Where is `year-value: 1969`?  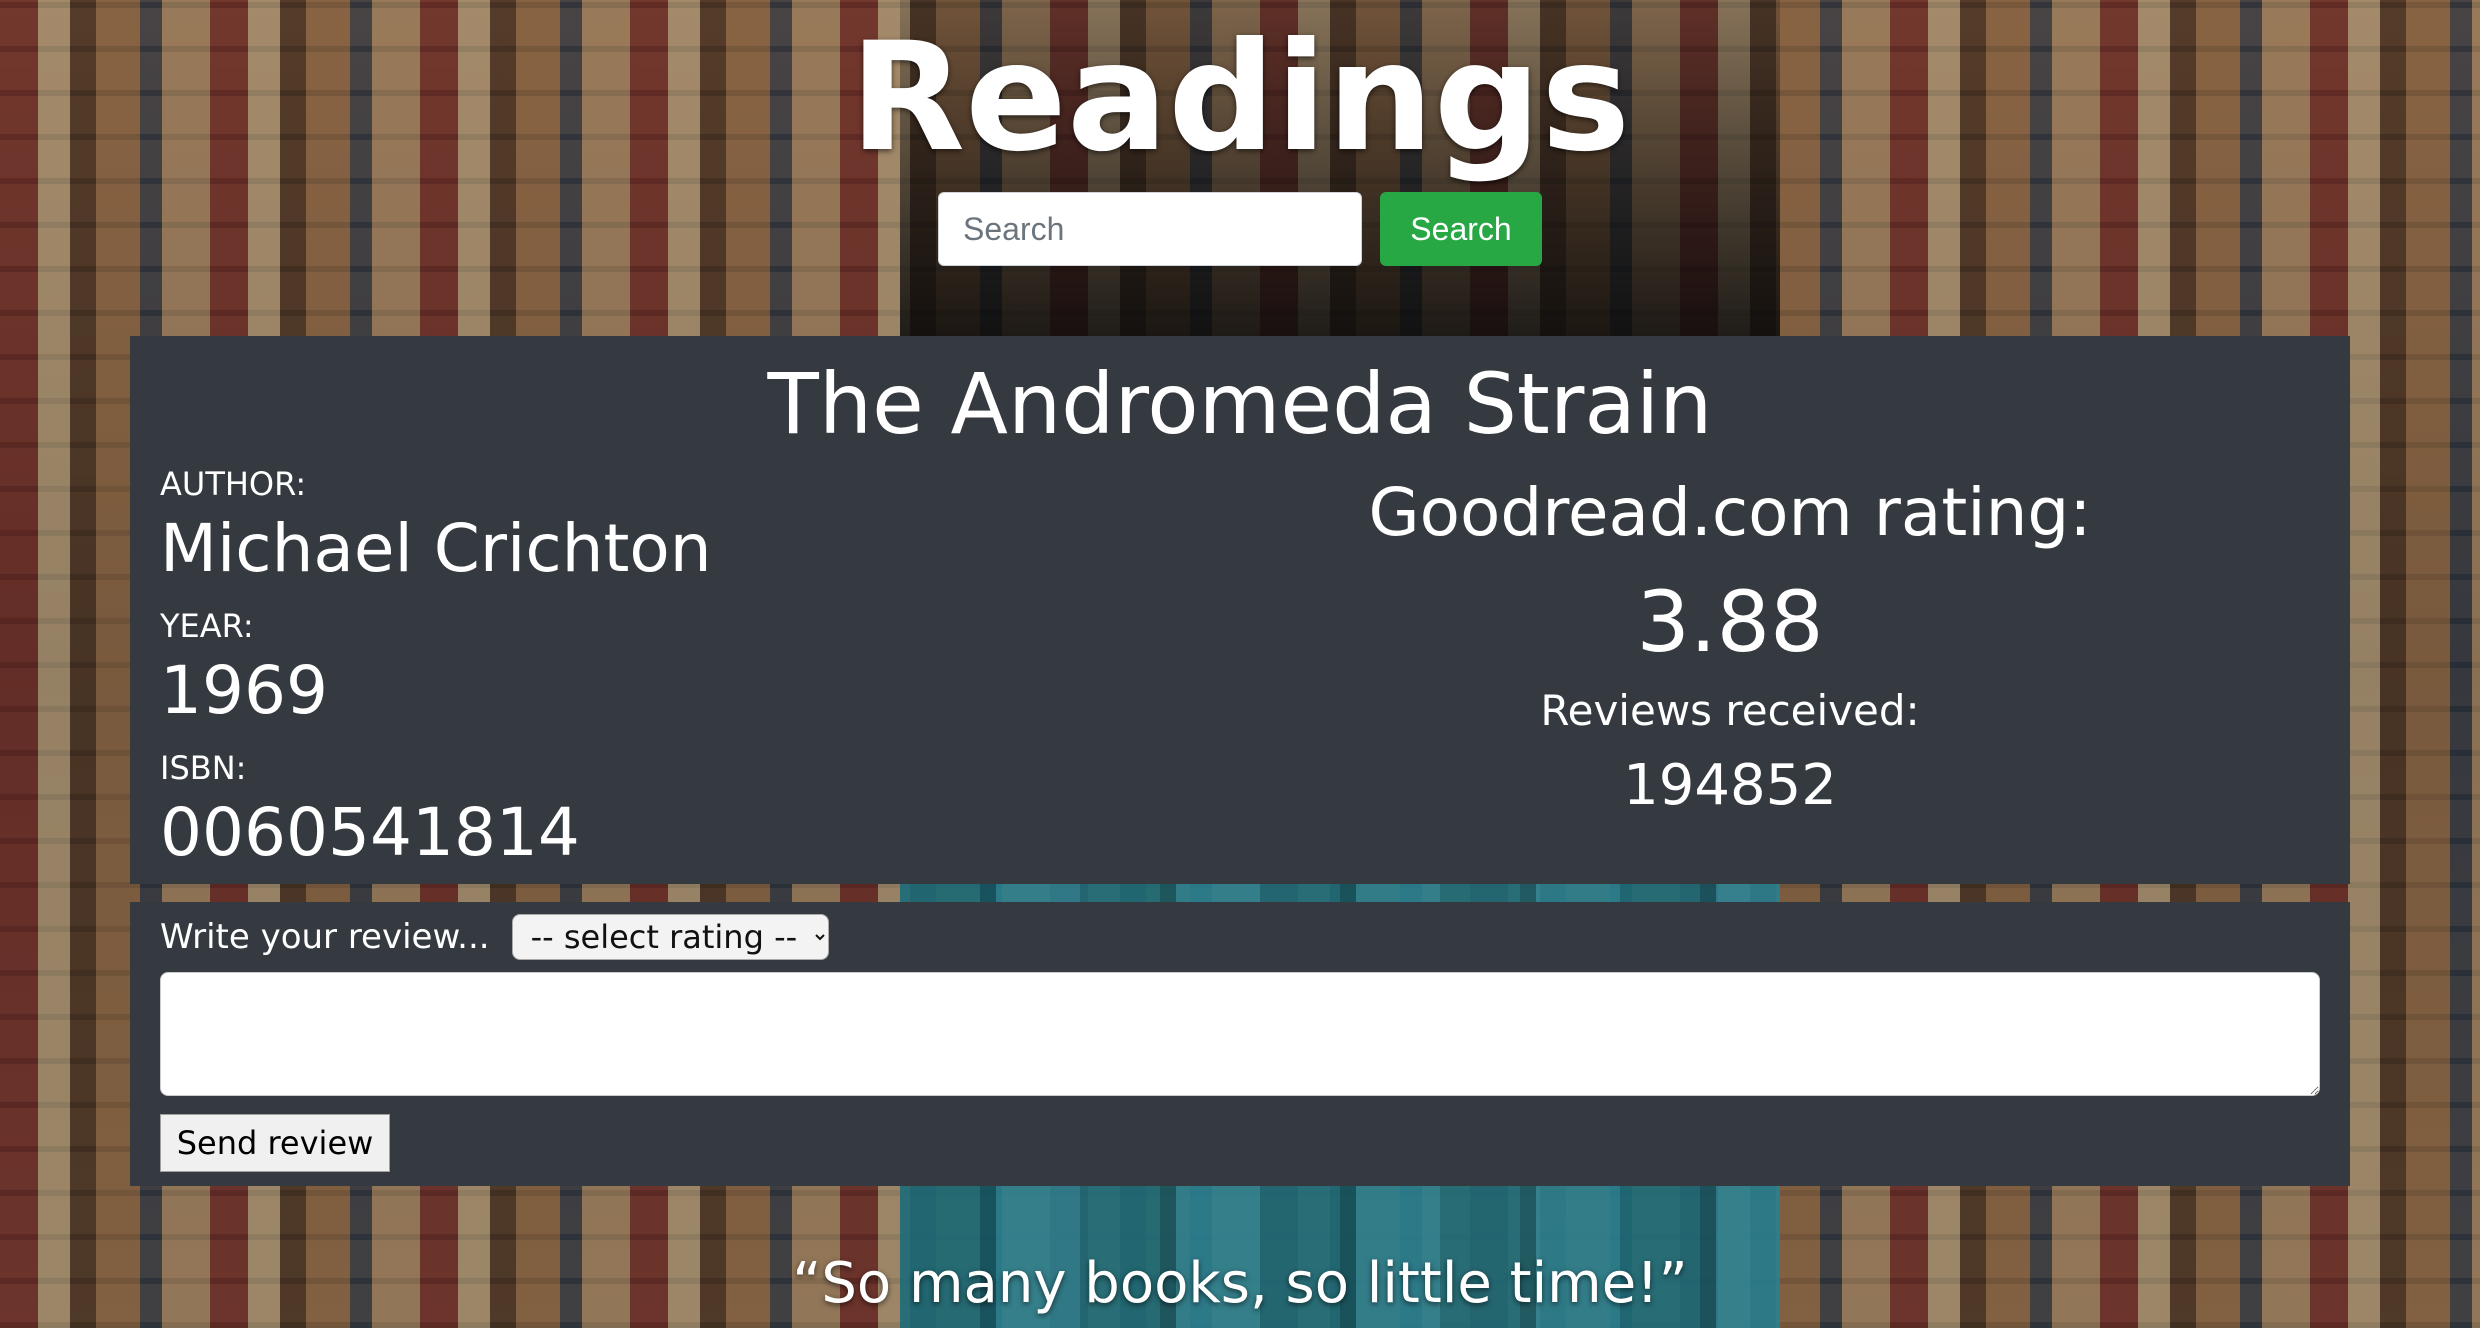 year-value: 1969 is located at coordinates (244, 690).